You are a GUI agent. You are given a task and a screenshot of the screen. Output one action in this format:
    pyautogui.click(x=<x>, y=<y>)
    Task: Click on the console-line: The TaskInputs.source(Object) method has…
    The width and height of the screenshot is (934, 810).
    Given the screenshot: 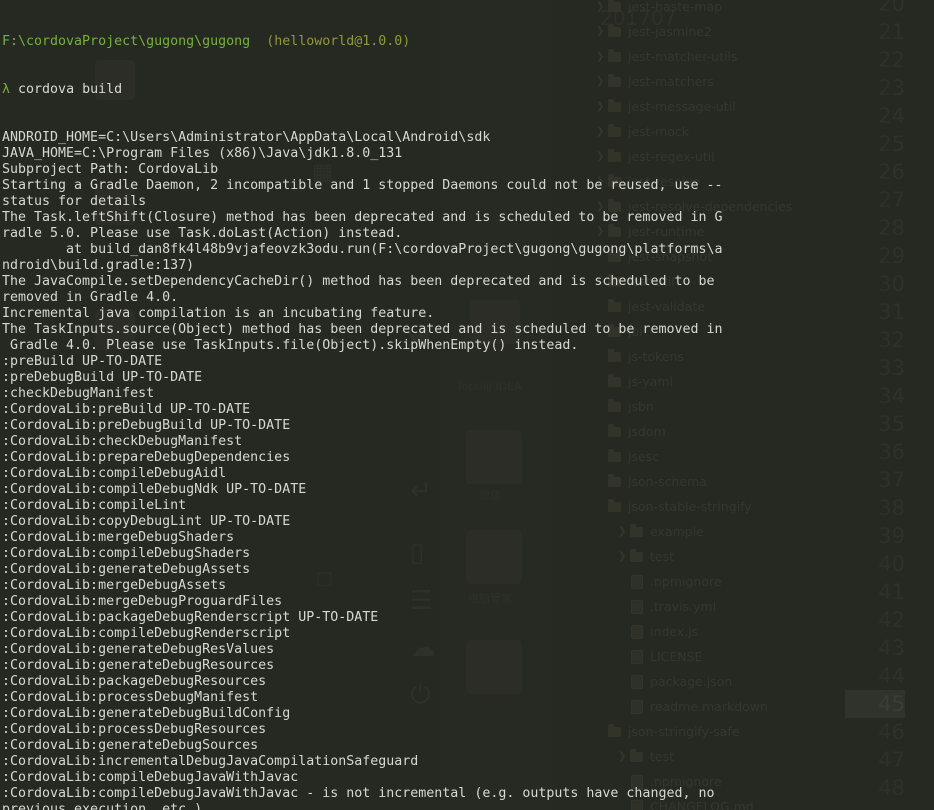 What is the action you would take?
    pyautogui.click(x=362, y=329)
    